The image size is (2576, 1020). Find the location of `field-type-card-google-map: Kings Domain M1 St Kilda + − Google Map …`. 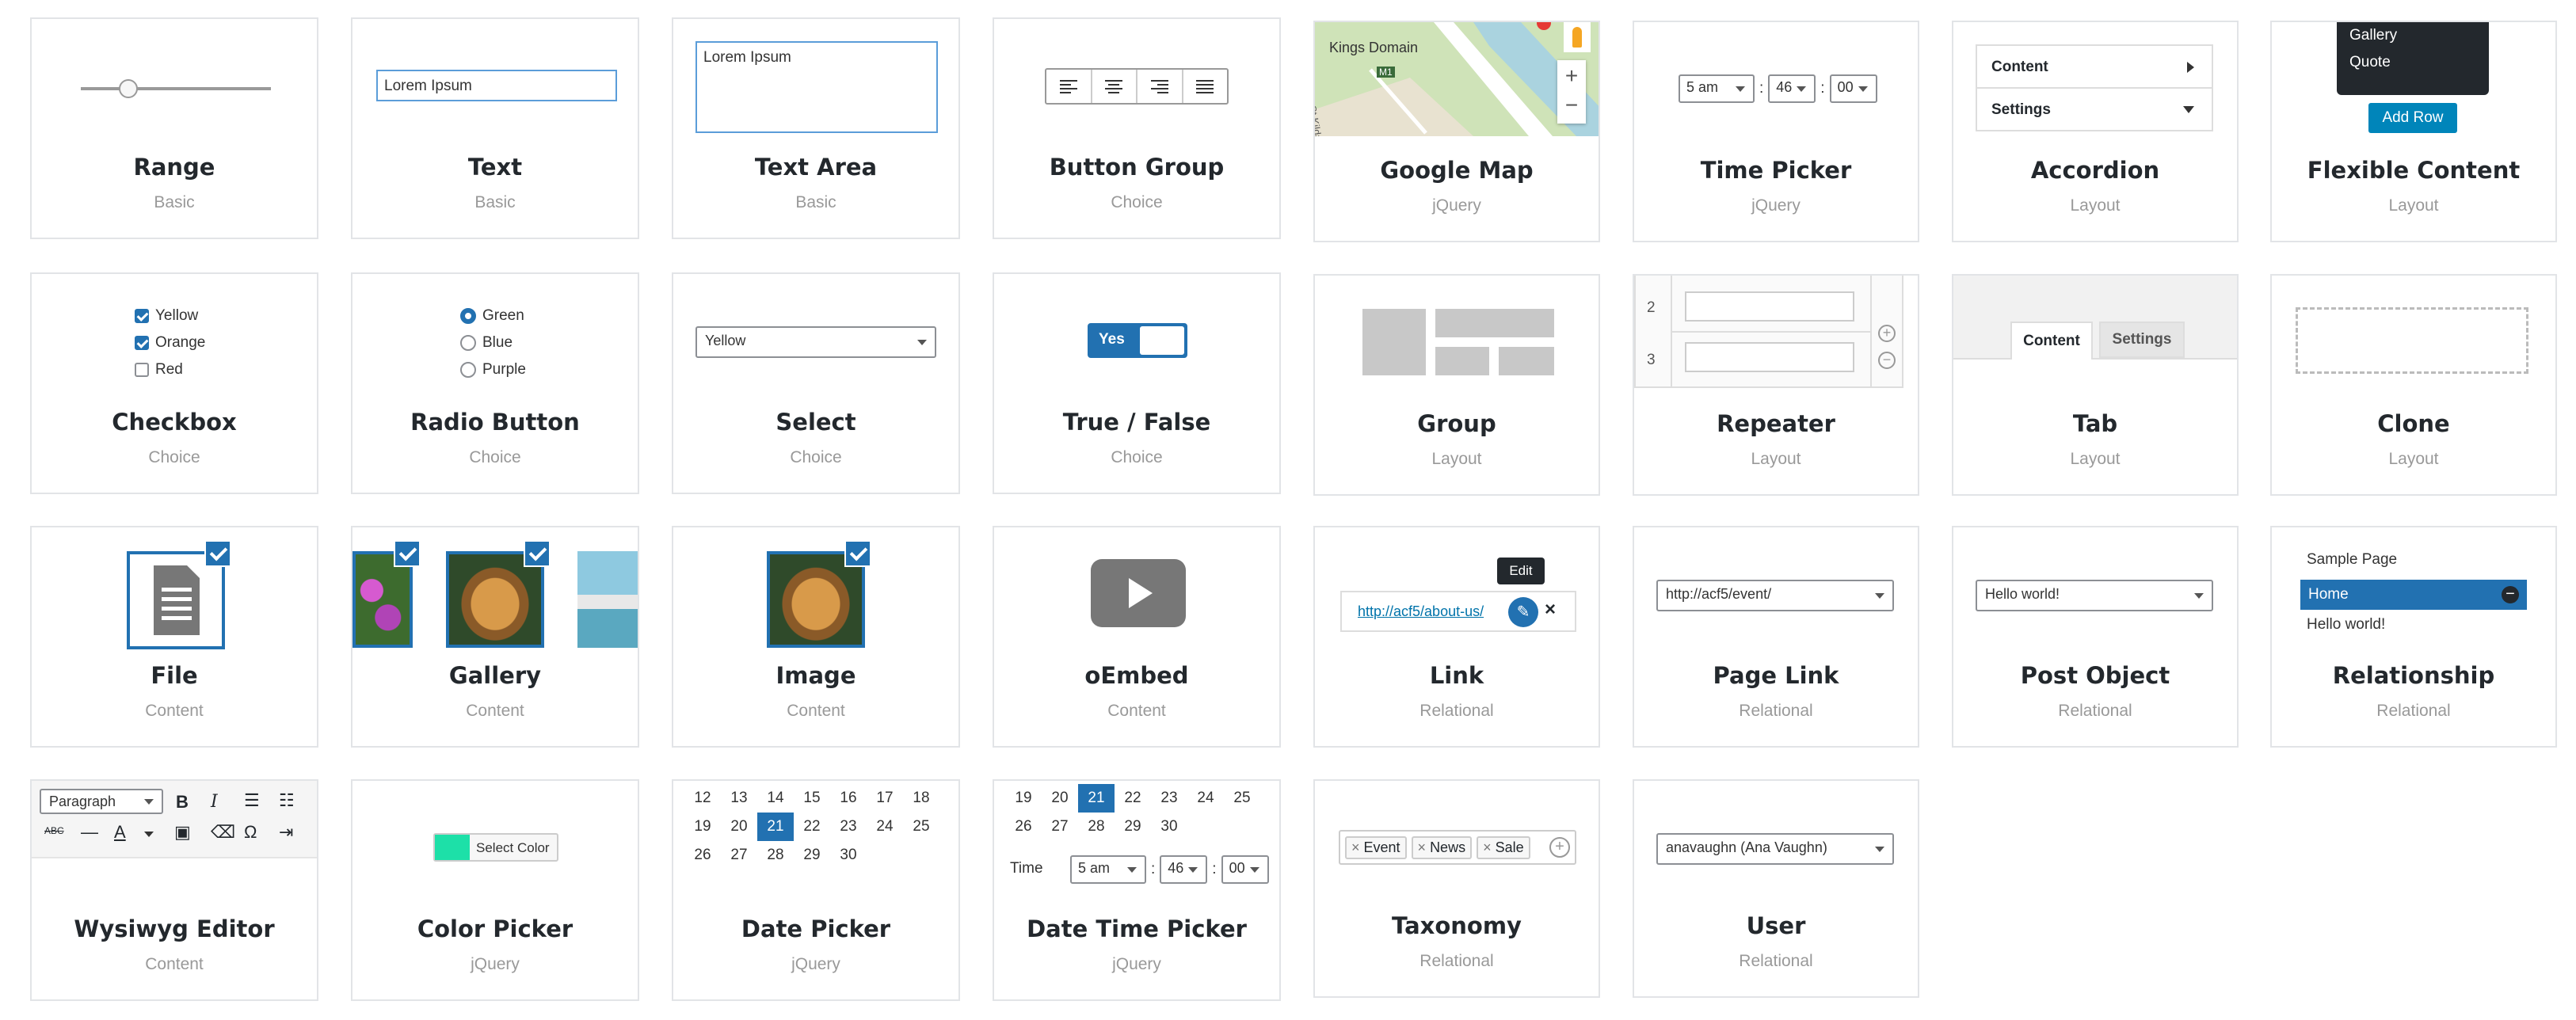

field-type-card-google-map: Kings Domain M1 St Kilda + − Google Map … is located at coordinates (1457, 131).